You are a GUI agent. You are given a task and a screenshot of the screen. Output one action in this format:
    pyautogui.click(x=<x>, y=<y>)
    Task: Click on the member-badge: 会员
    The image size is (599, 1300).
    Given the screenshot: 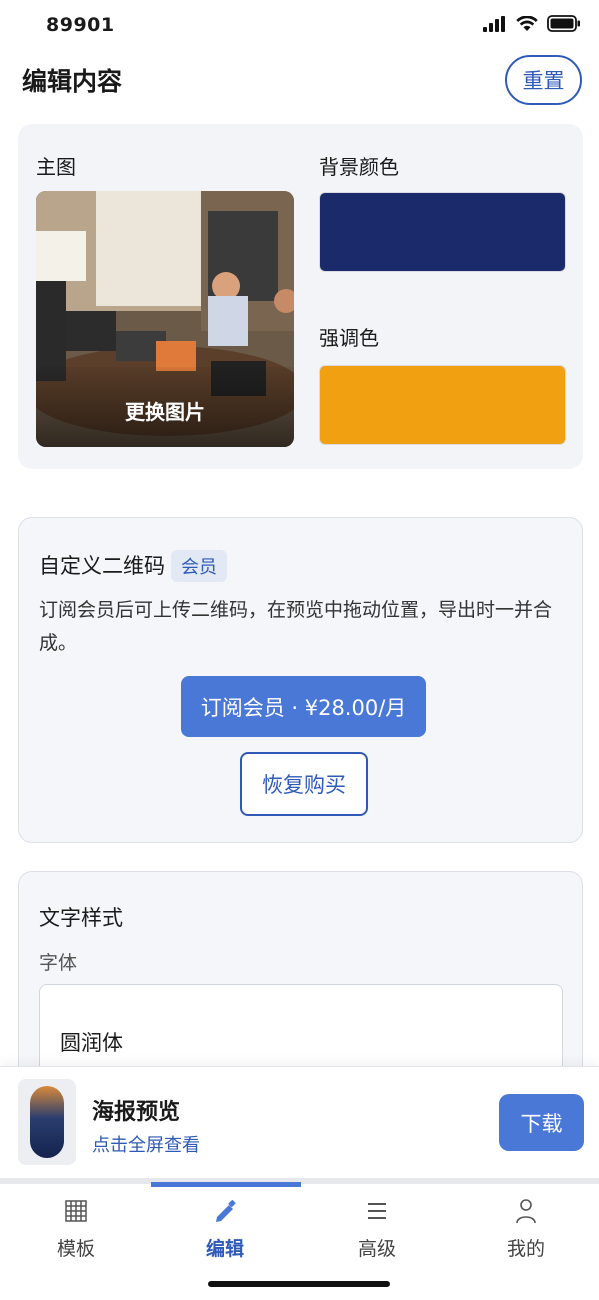 What is the action you would take?
    pyautogui.click(x=199, y=566)
    